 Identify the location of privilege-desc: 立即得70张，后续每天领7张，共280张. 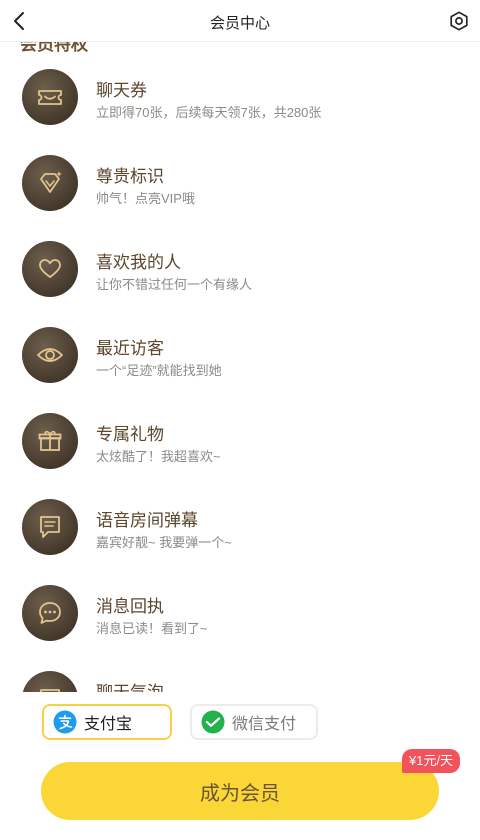
(209, 112).